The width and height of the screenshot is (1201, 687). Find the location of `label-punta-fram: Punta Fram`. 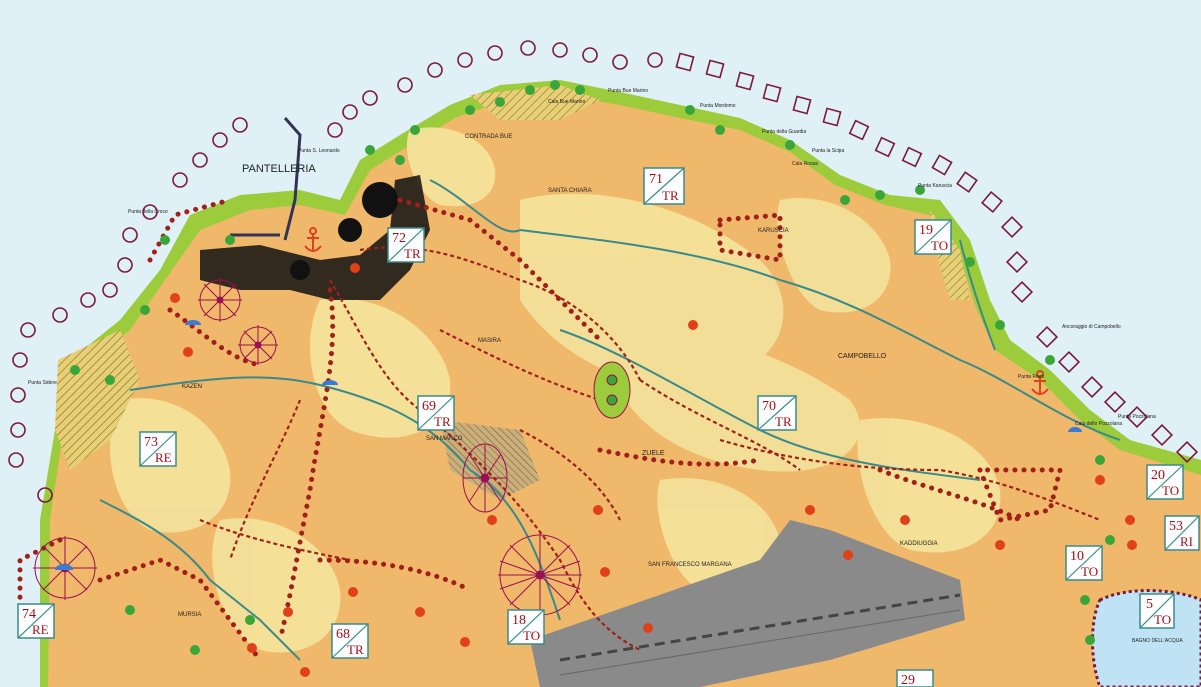

label-punta-fram: Punta Fram is located at coordinates (1031, 377).